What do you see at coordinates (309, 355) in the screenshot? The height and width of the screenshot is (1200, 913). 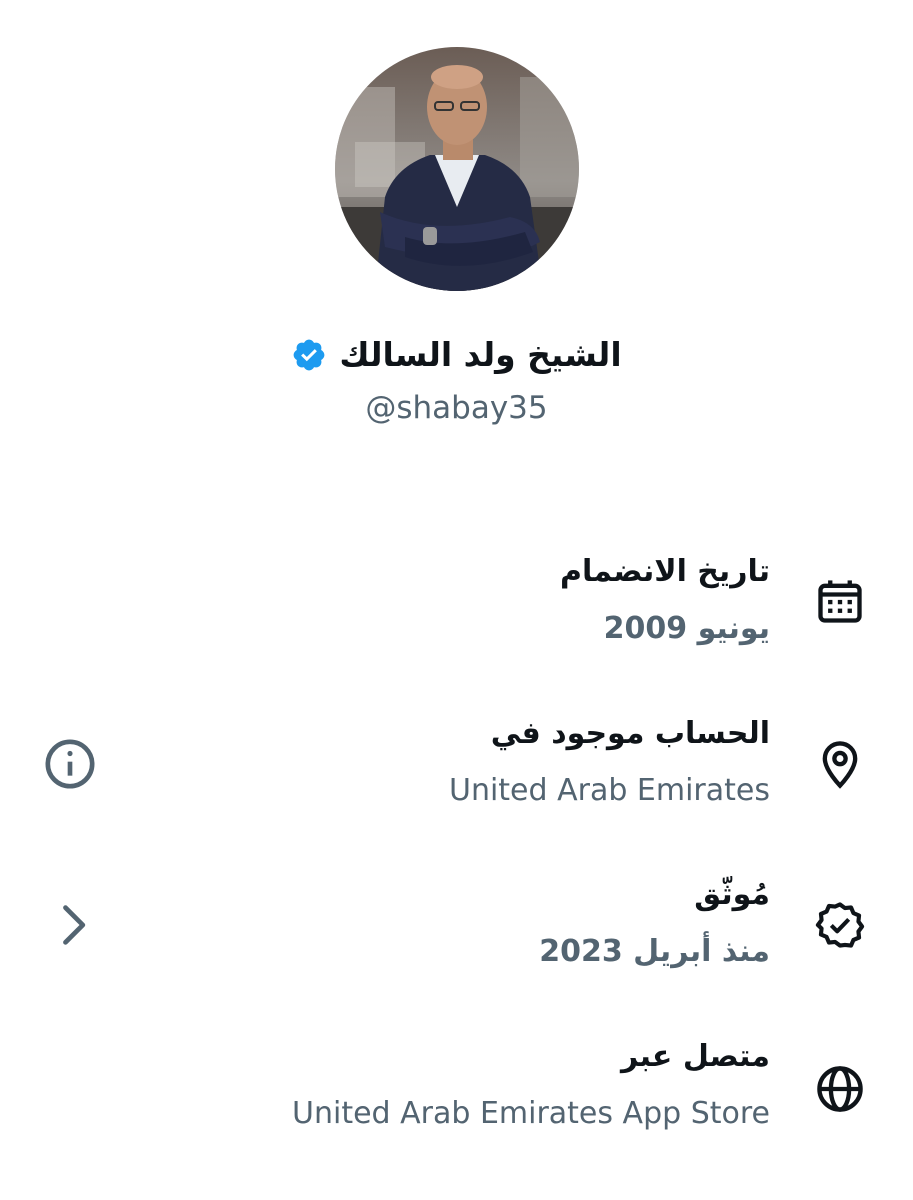 I see `verified-badge-icon` at bounding box center [309, 355].